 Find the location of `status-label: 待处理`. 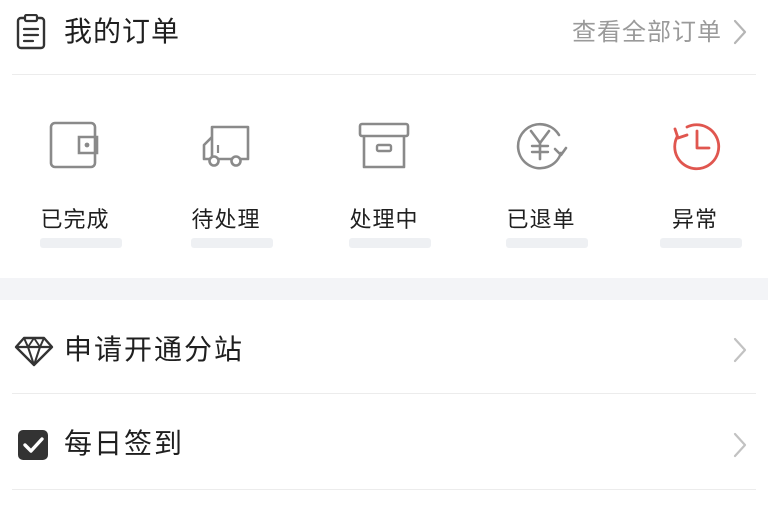

status-label: 待处理 is located at coordinates (226, 220).